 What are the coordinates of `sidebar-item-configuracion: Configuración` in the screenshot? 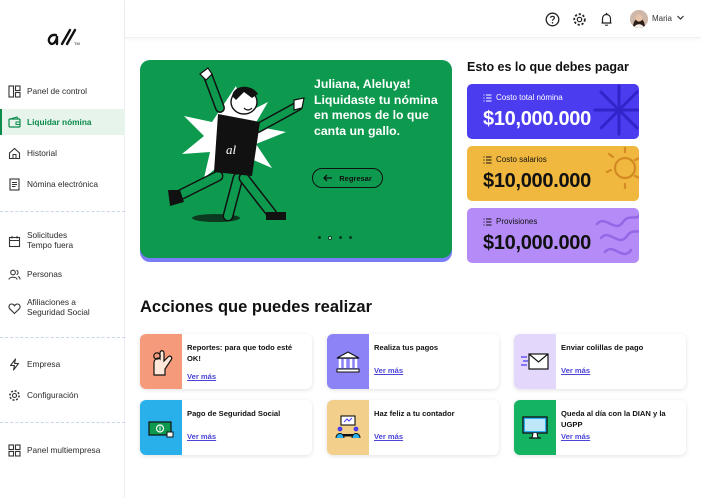 It's located at (62, 395).